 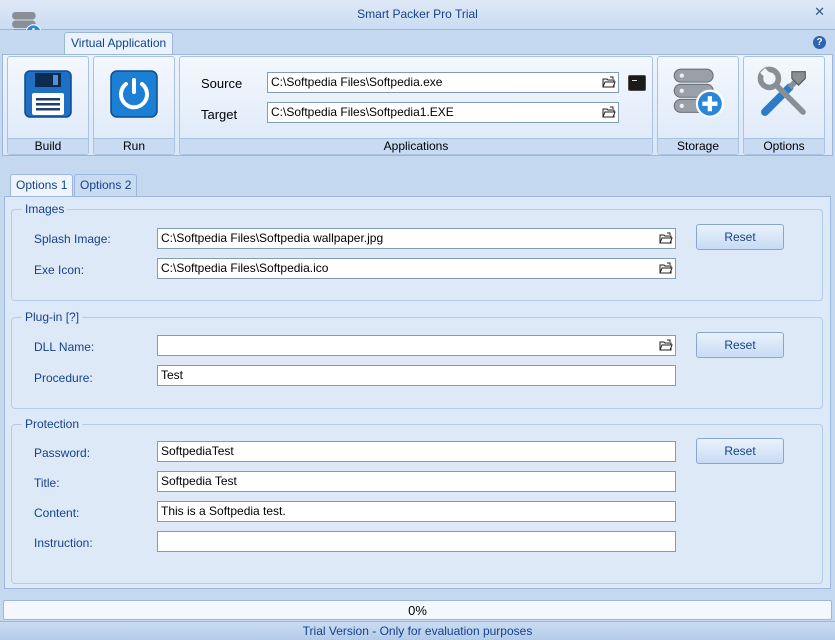 What do you see at coordinates (637, 83) in the screenshot?
I see `command-prompt-icon` at bounding box center [637, 83].